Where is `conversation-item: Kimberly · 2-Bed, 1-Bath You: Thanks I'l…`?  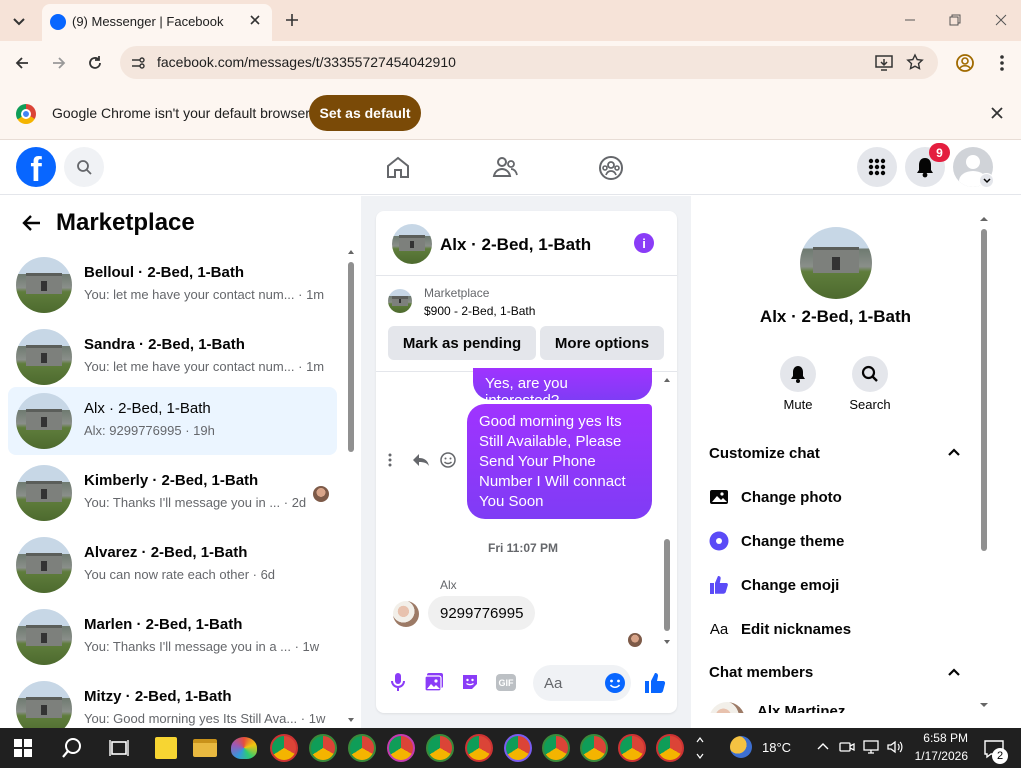 conversation-item: Kimberly · 2-Bed, 1-Bath You: Thanks I'l… is located at coordinates (172, 493).